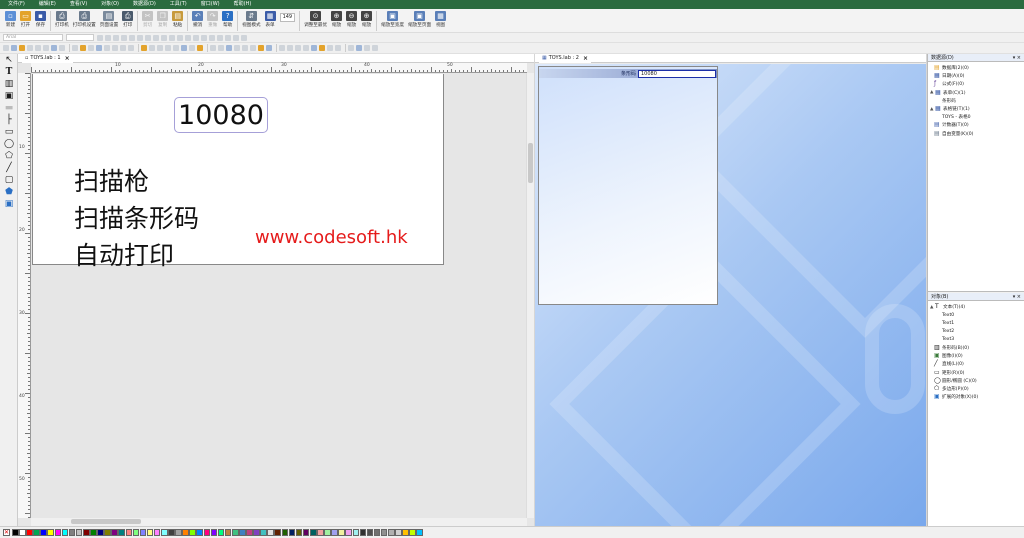 This screenshot has width=1024, height=538. Describe the element at coordinates (212, 37) in the screenshot. I see `ungroup-icon` at that location.